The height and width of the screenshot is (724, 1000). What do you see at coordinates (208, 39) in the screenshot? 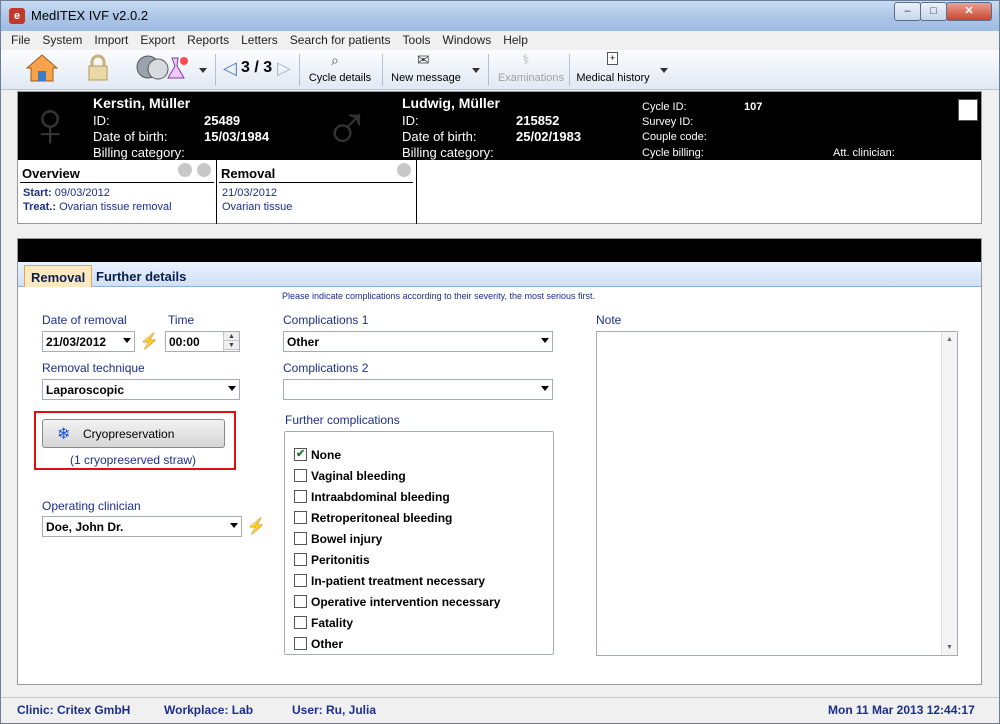
I see `menu-reports: Reports` at bounding box center [208, 39].